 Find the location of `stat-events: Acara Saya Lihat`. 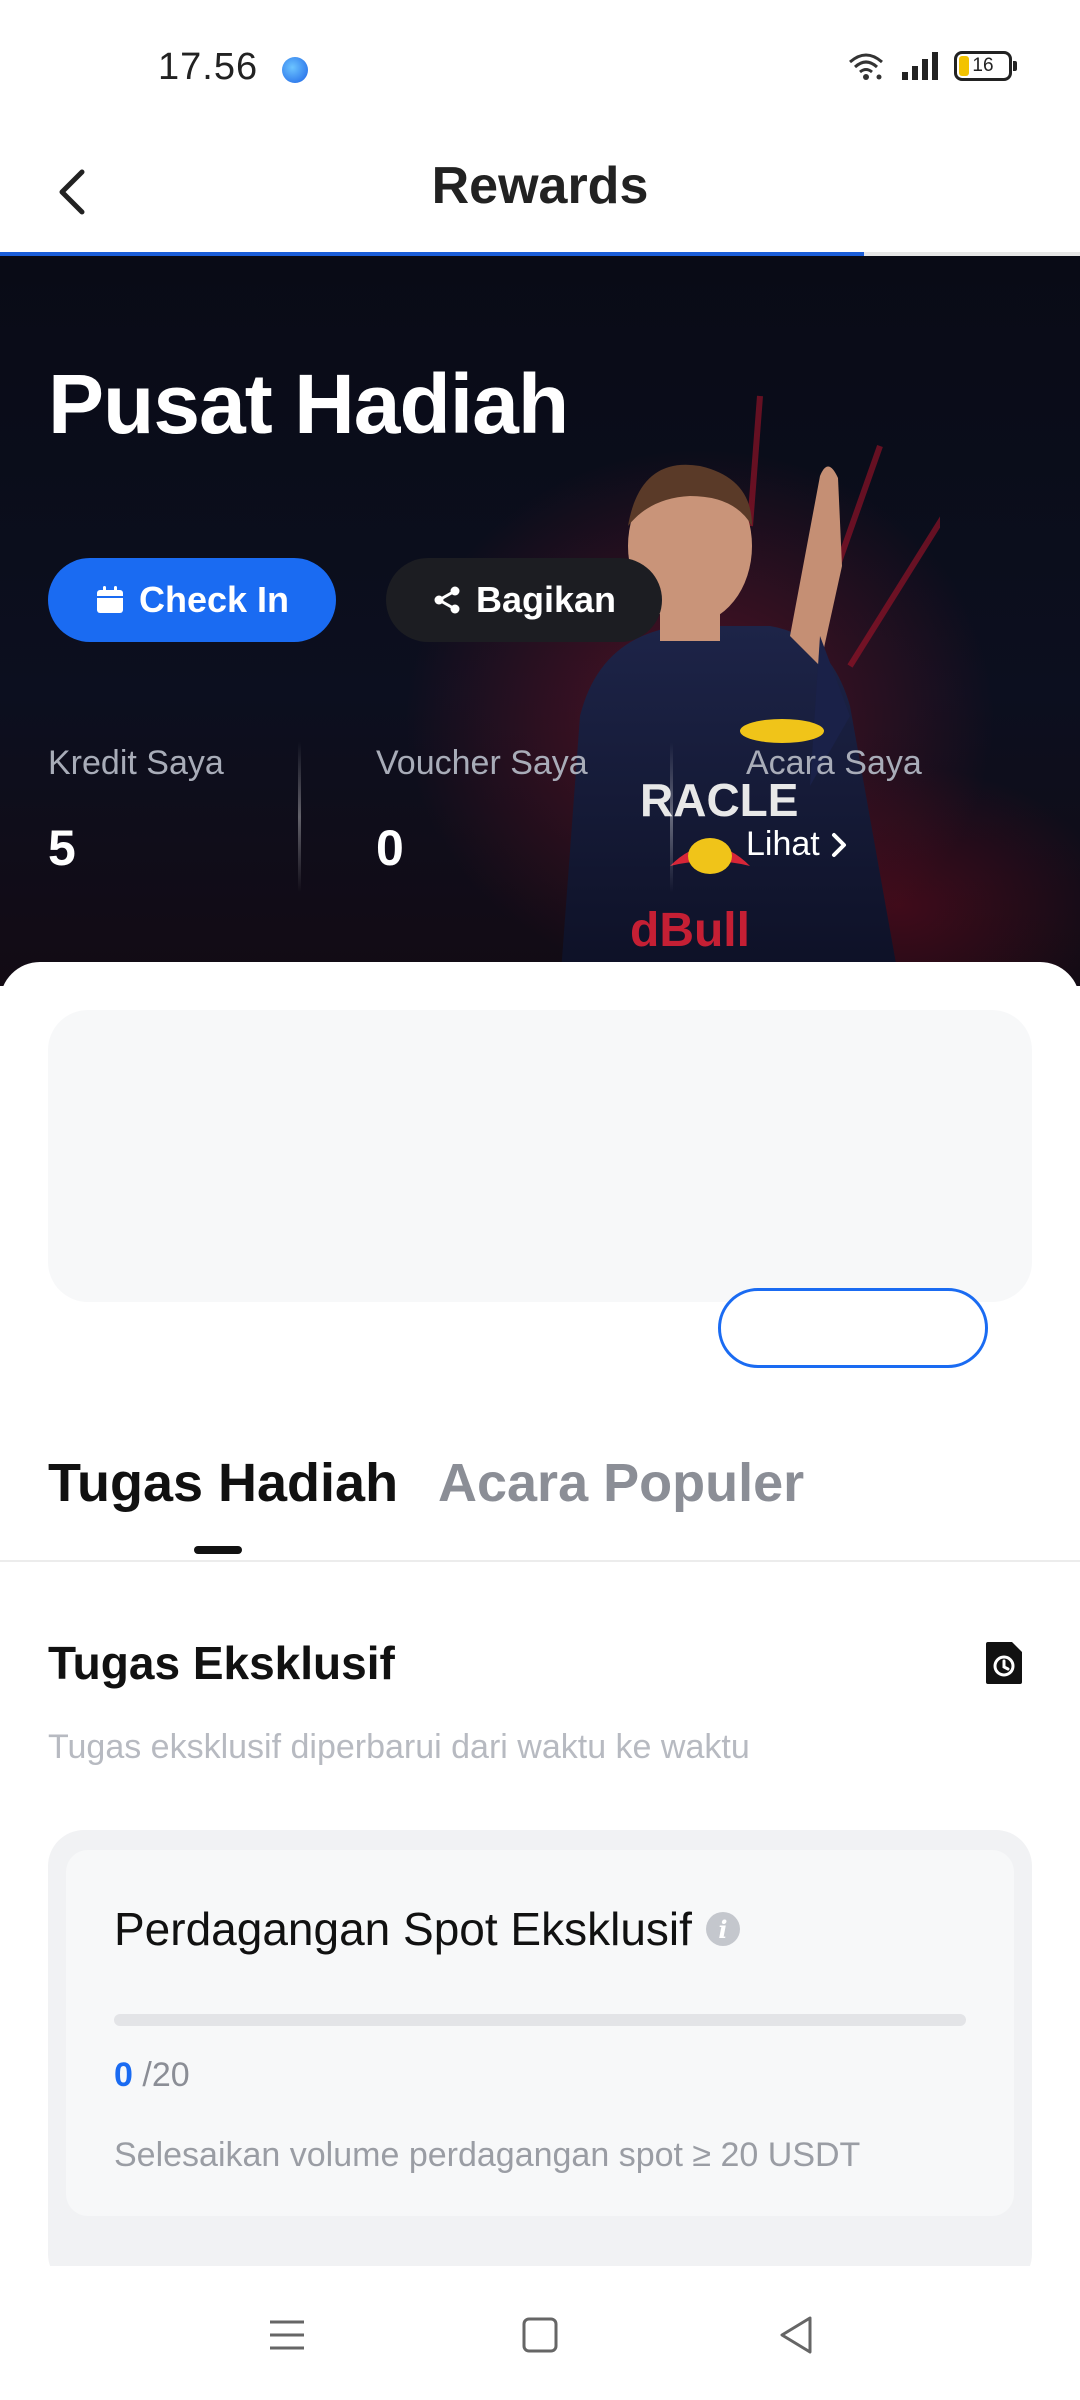

stat-events: Acara Saya Lihat is located at coordinates (834, 804).